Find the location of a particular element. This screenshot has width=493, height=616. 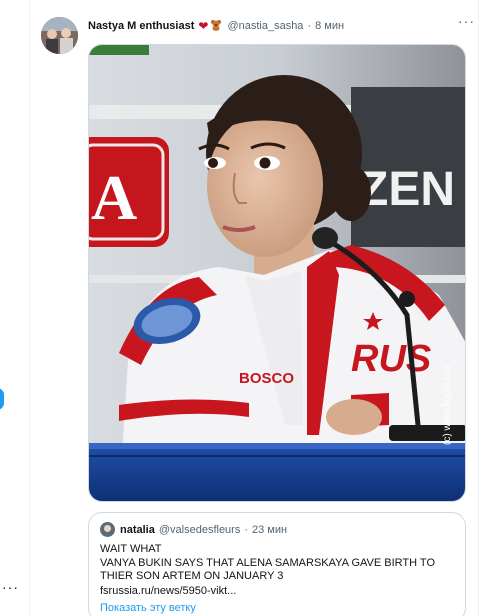

author-name: Nastya M enthusiast is located at coordinates (141, 26).